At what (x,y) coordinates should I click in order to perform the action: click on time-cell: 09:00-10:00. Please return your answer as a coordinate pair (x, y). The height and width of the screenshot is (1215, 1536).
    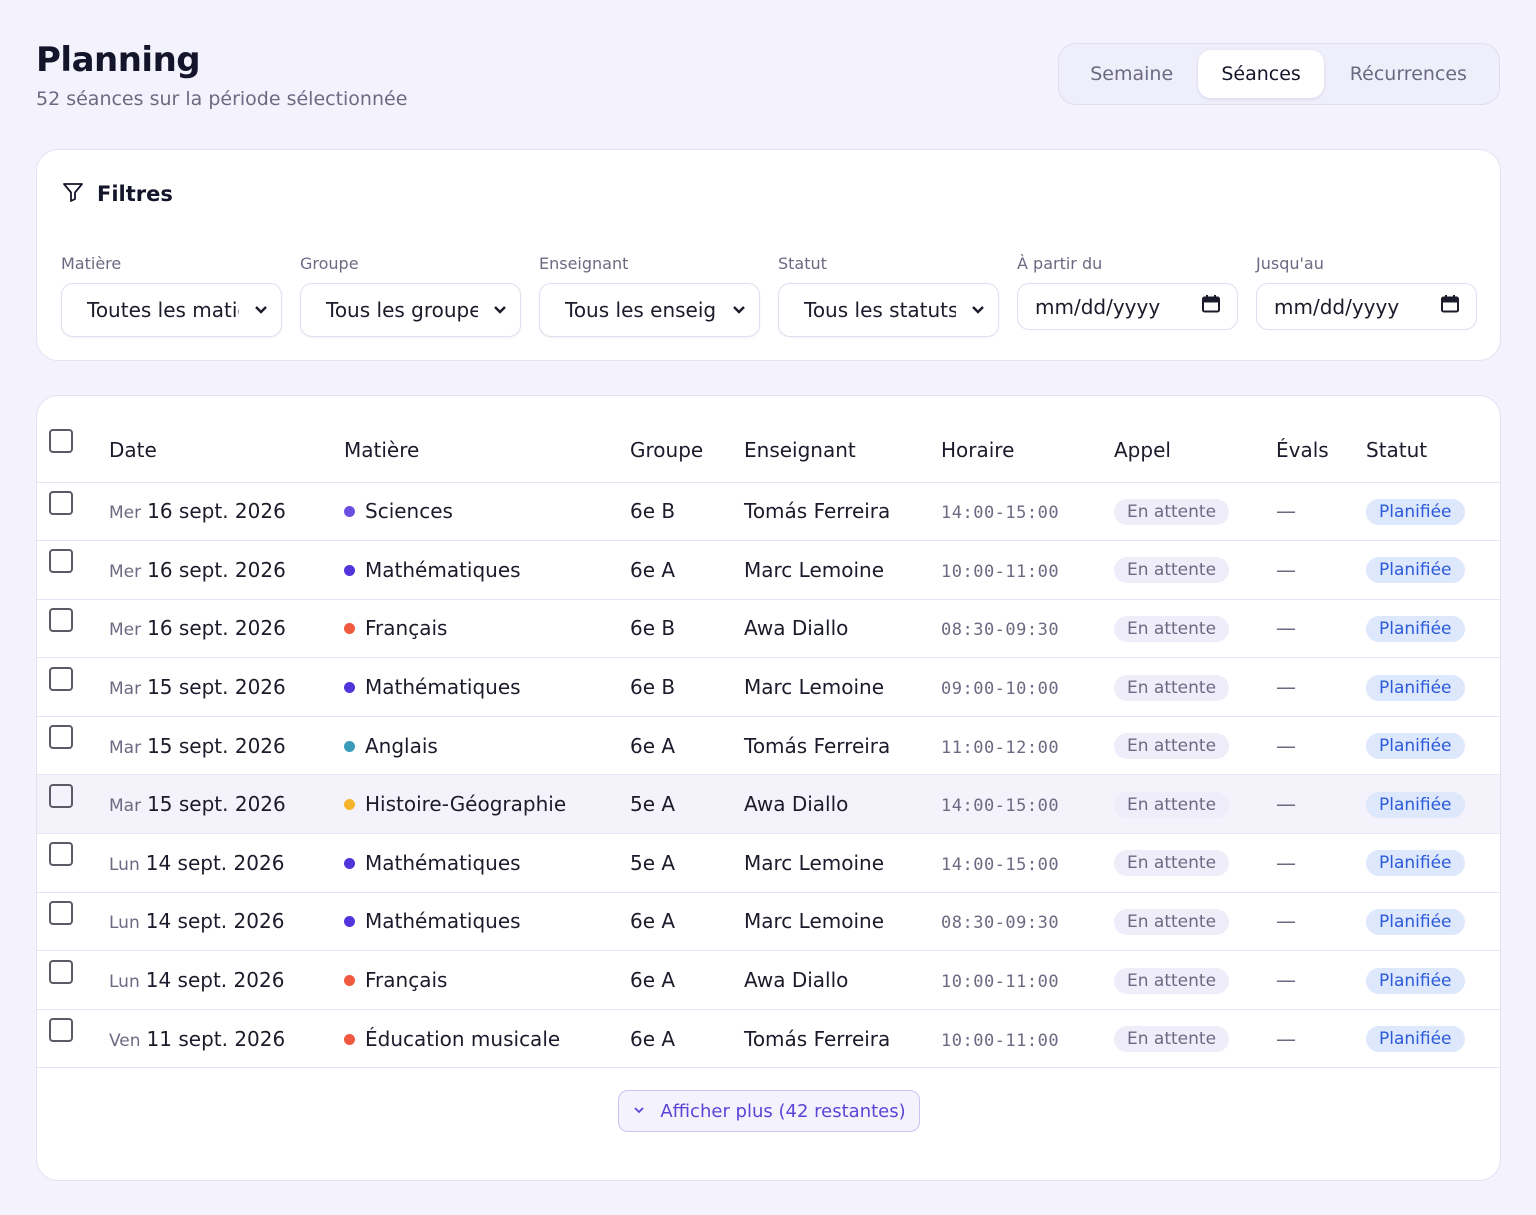
    Looking at the image, I should click on (1027, 687).